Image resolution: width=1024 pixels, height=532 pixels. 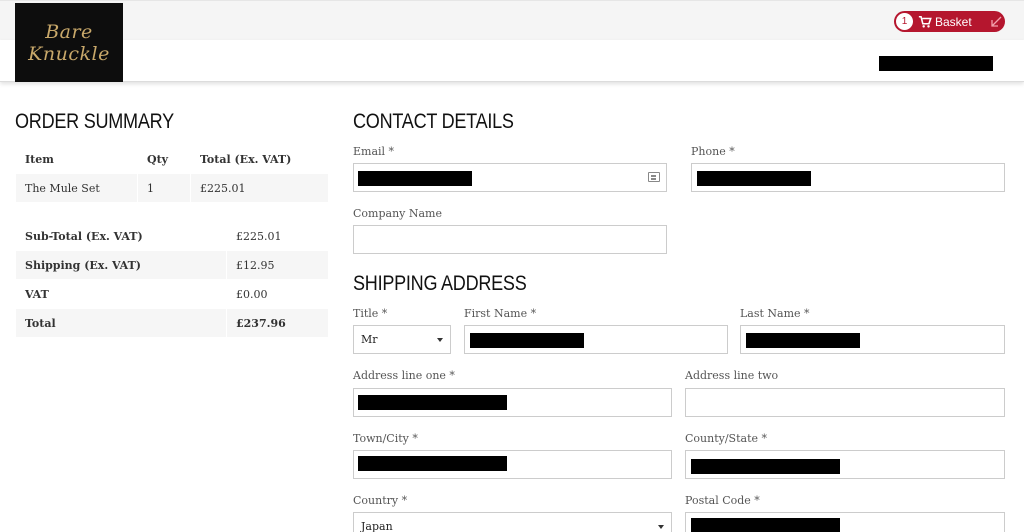 I want to click on address-line-one-label: Address line one *, so click(x=404, y=375).